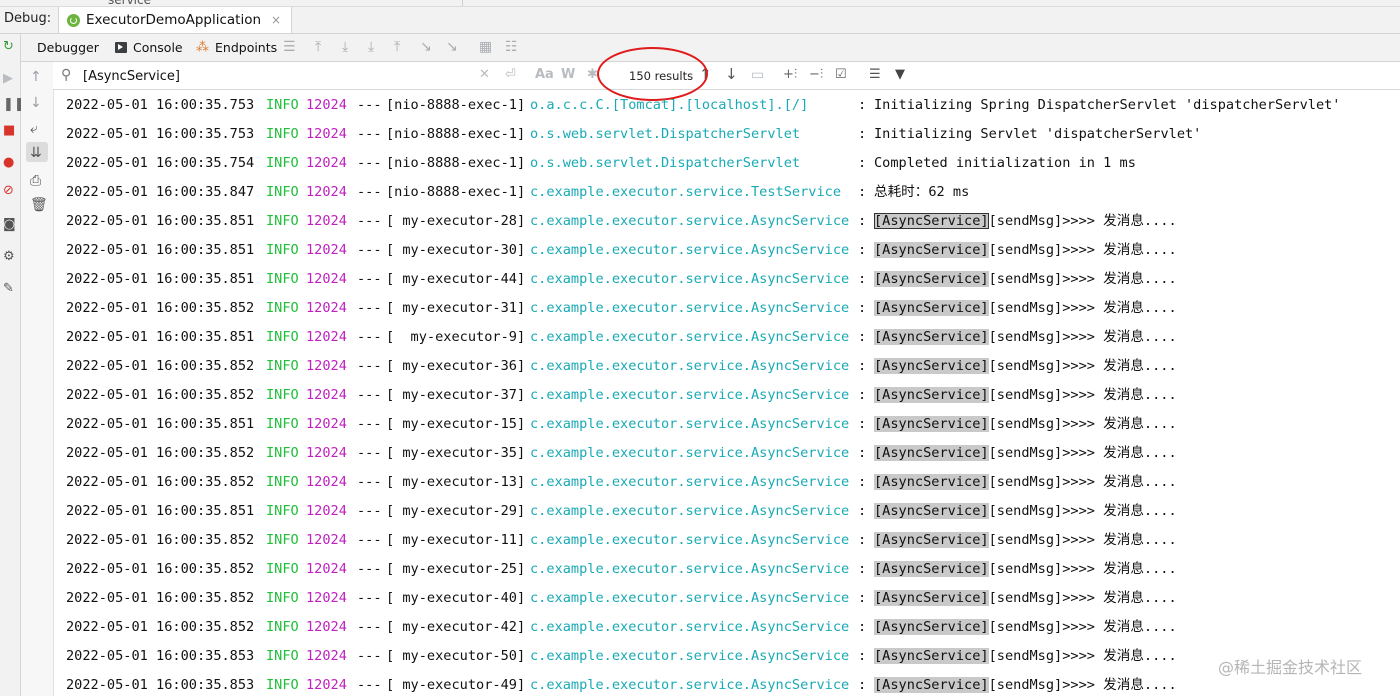 Image resolution: width=1400 pixels, height=700 pixels. What do you see at coordinates (568, 74) in the screenshot?
I see `words-toggle: W` at bounding box center [568, 74].